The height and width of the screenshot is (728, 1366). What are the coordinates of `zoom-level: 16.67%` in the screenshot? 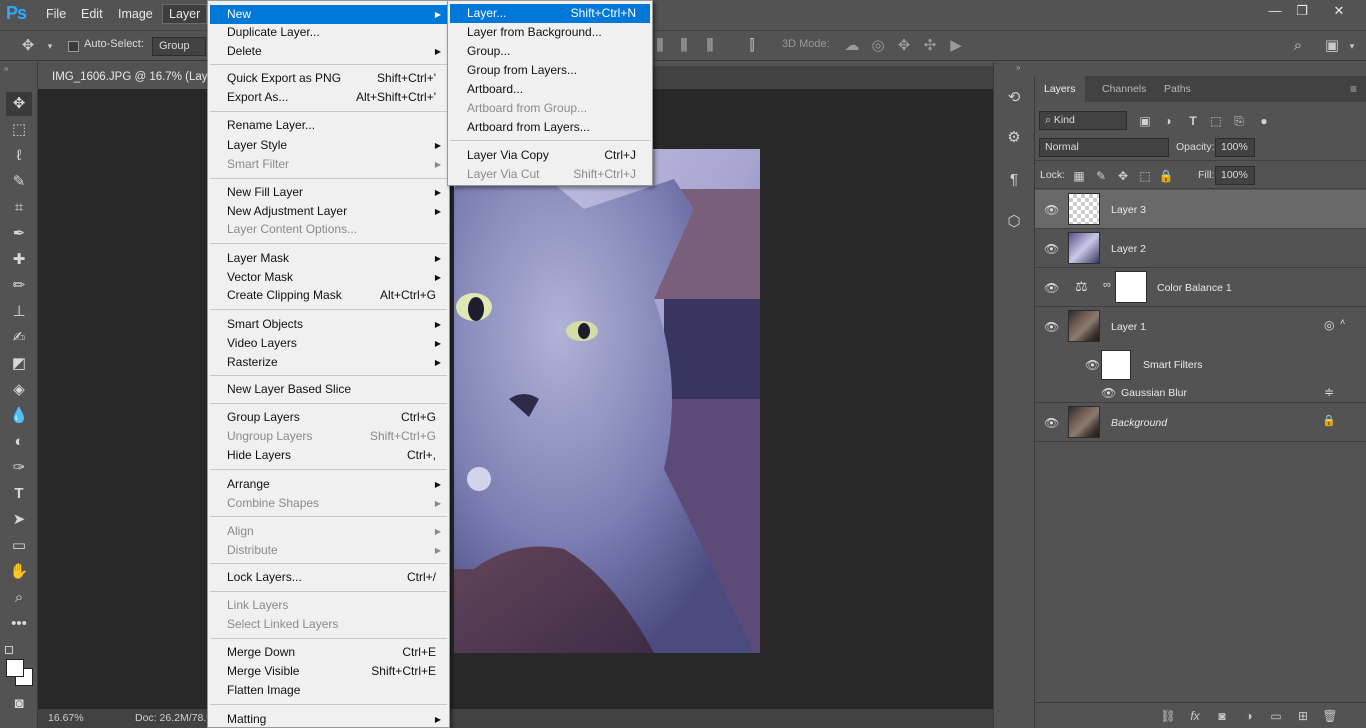 It's located at (66, 718).